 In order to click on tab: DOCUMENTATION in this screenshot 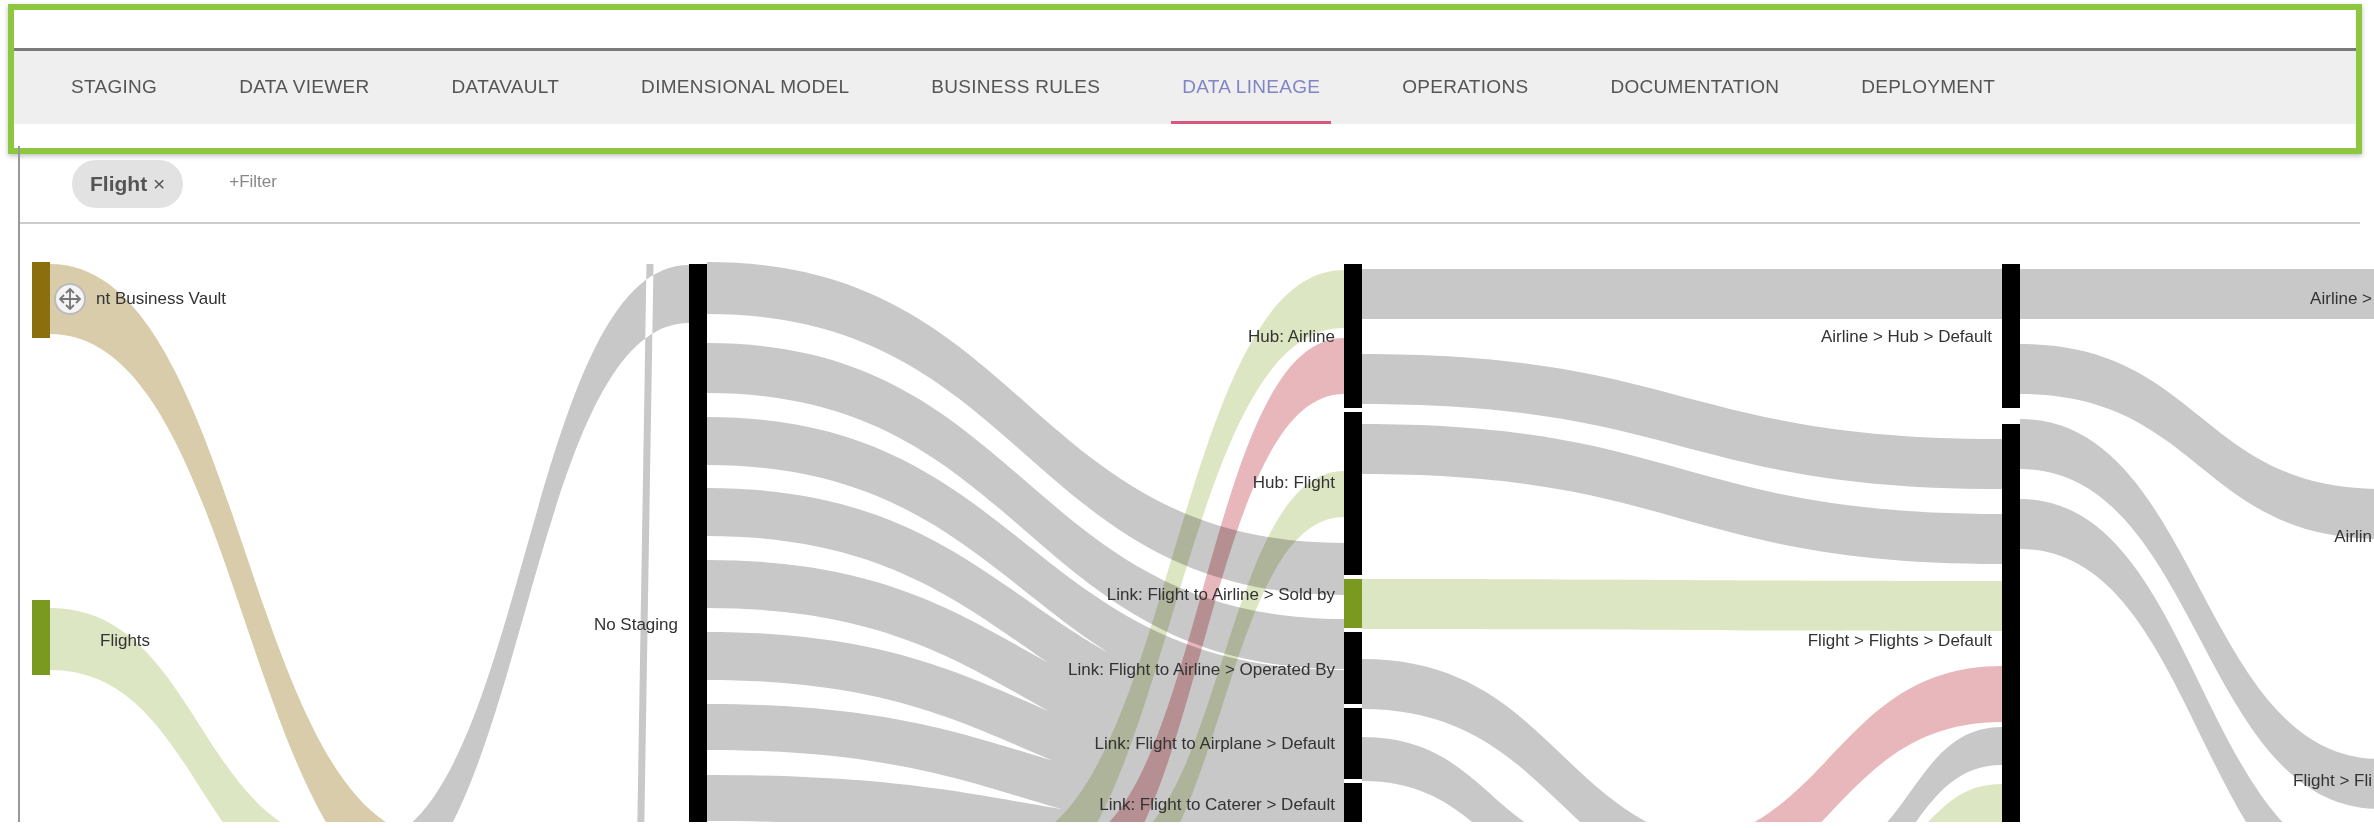, I will do `click(1695, 87)`.